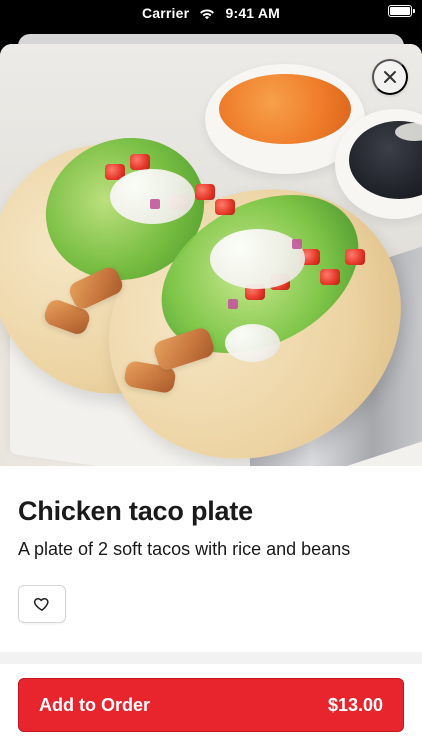  I want to click on close-button, so click(390, 77).